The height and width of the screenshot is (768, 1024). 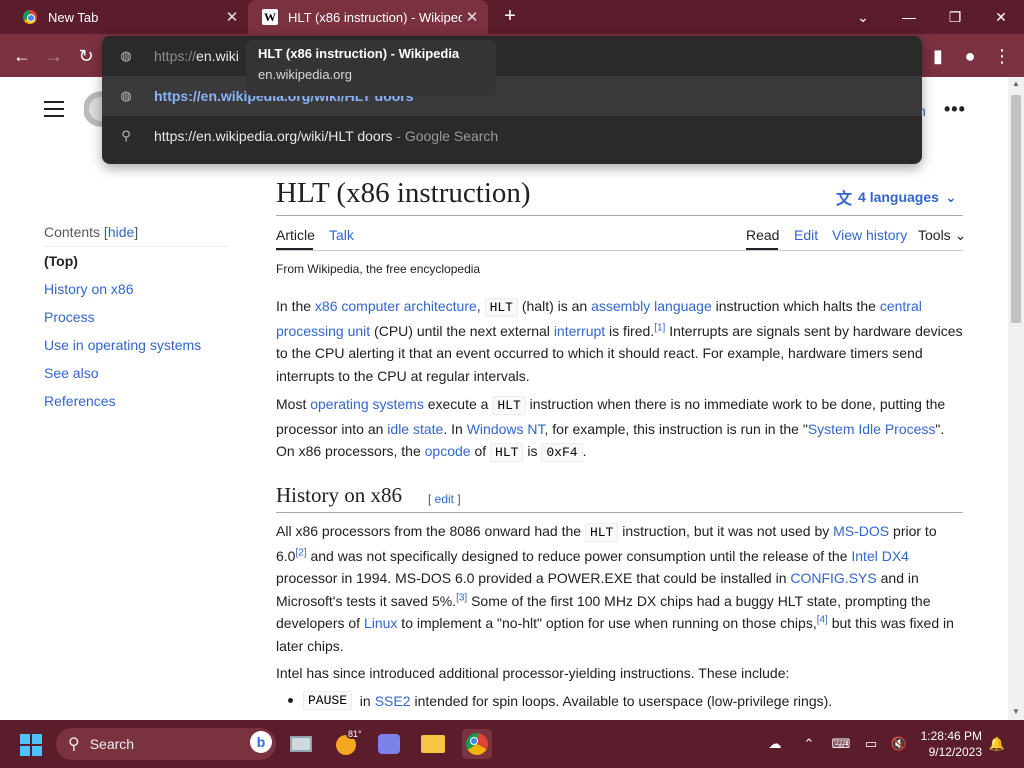 I want to click on tagline: From Wikipedia, the free encyclopedia, so click(x=378, y=269).